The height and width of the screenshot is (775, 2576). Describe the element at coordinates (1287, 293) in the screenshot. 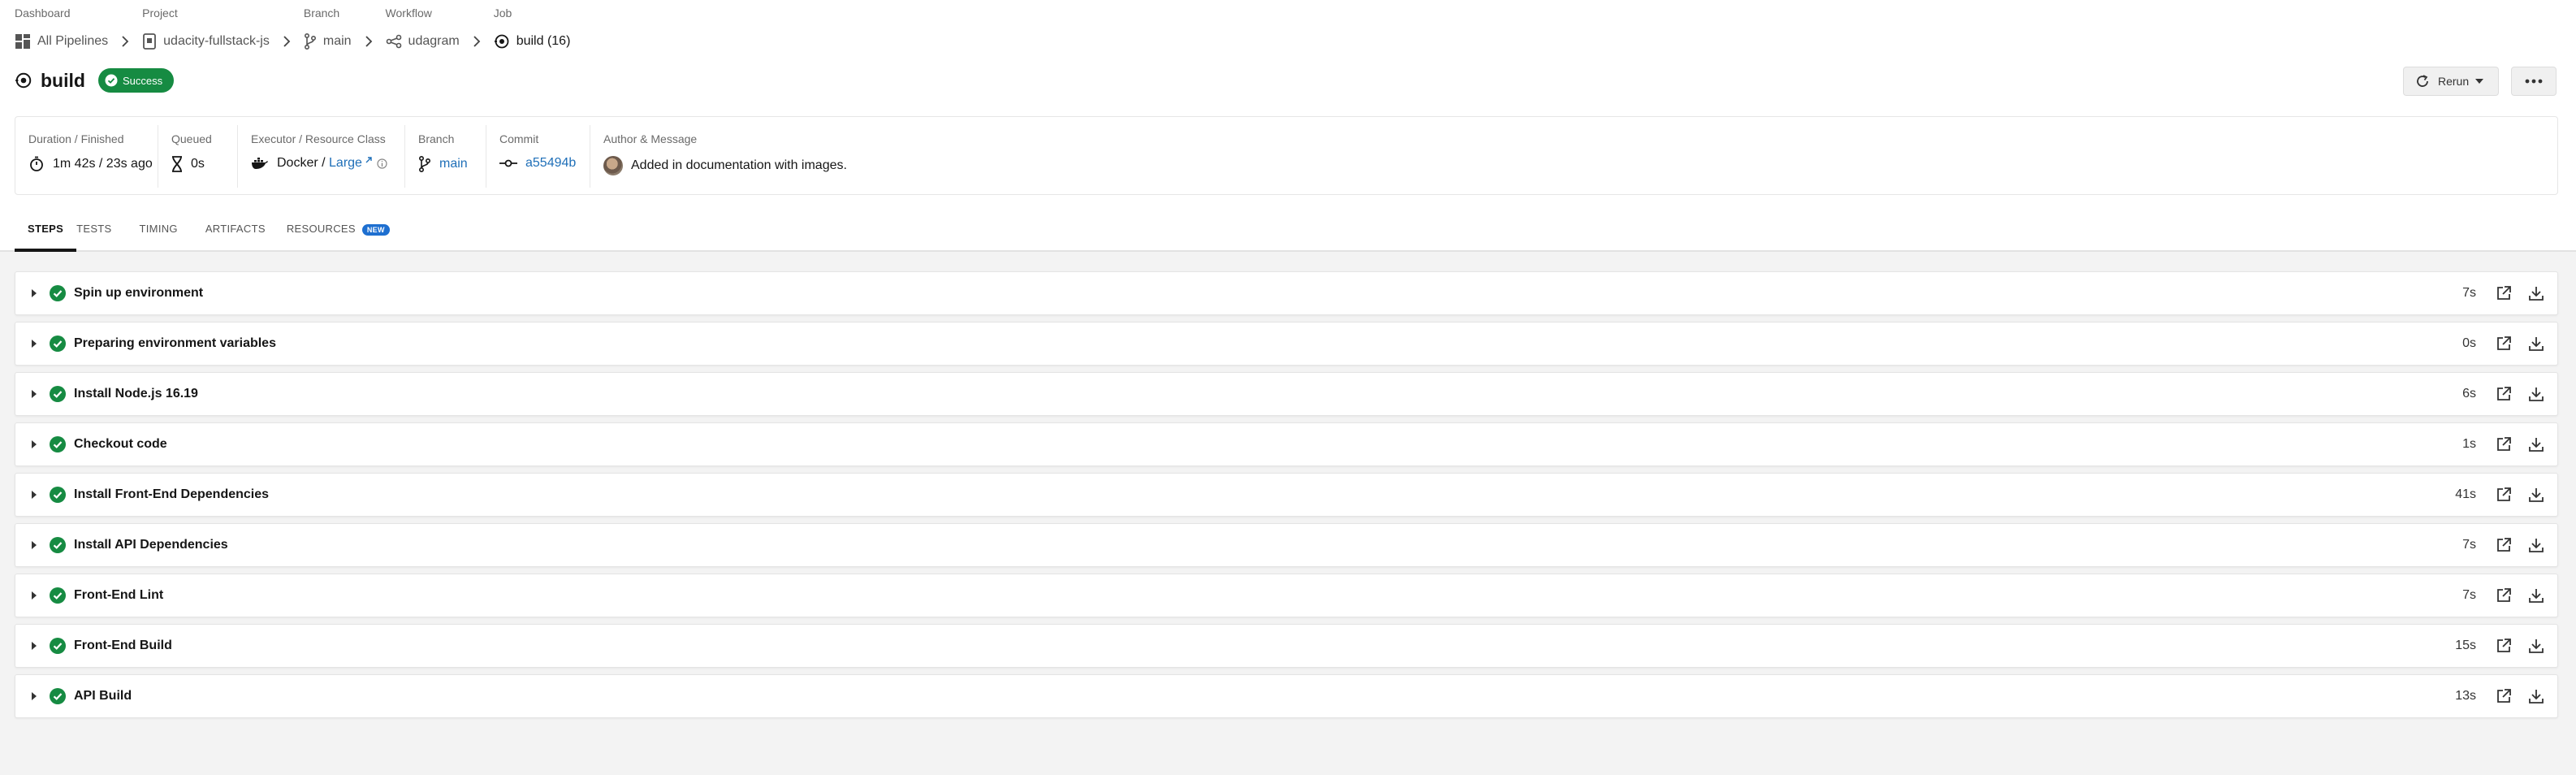

I see `step-row: Spin up environment 7s` at that location.